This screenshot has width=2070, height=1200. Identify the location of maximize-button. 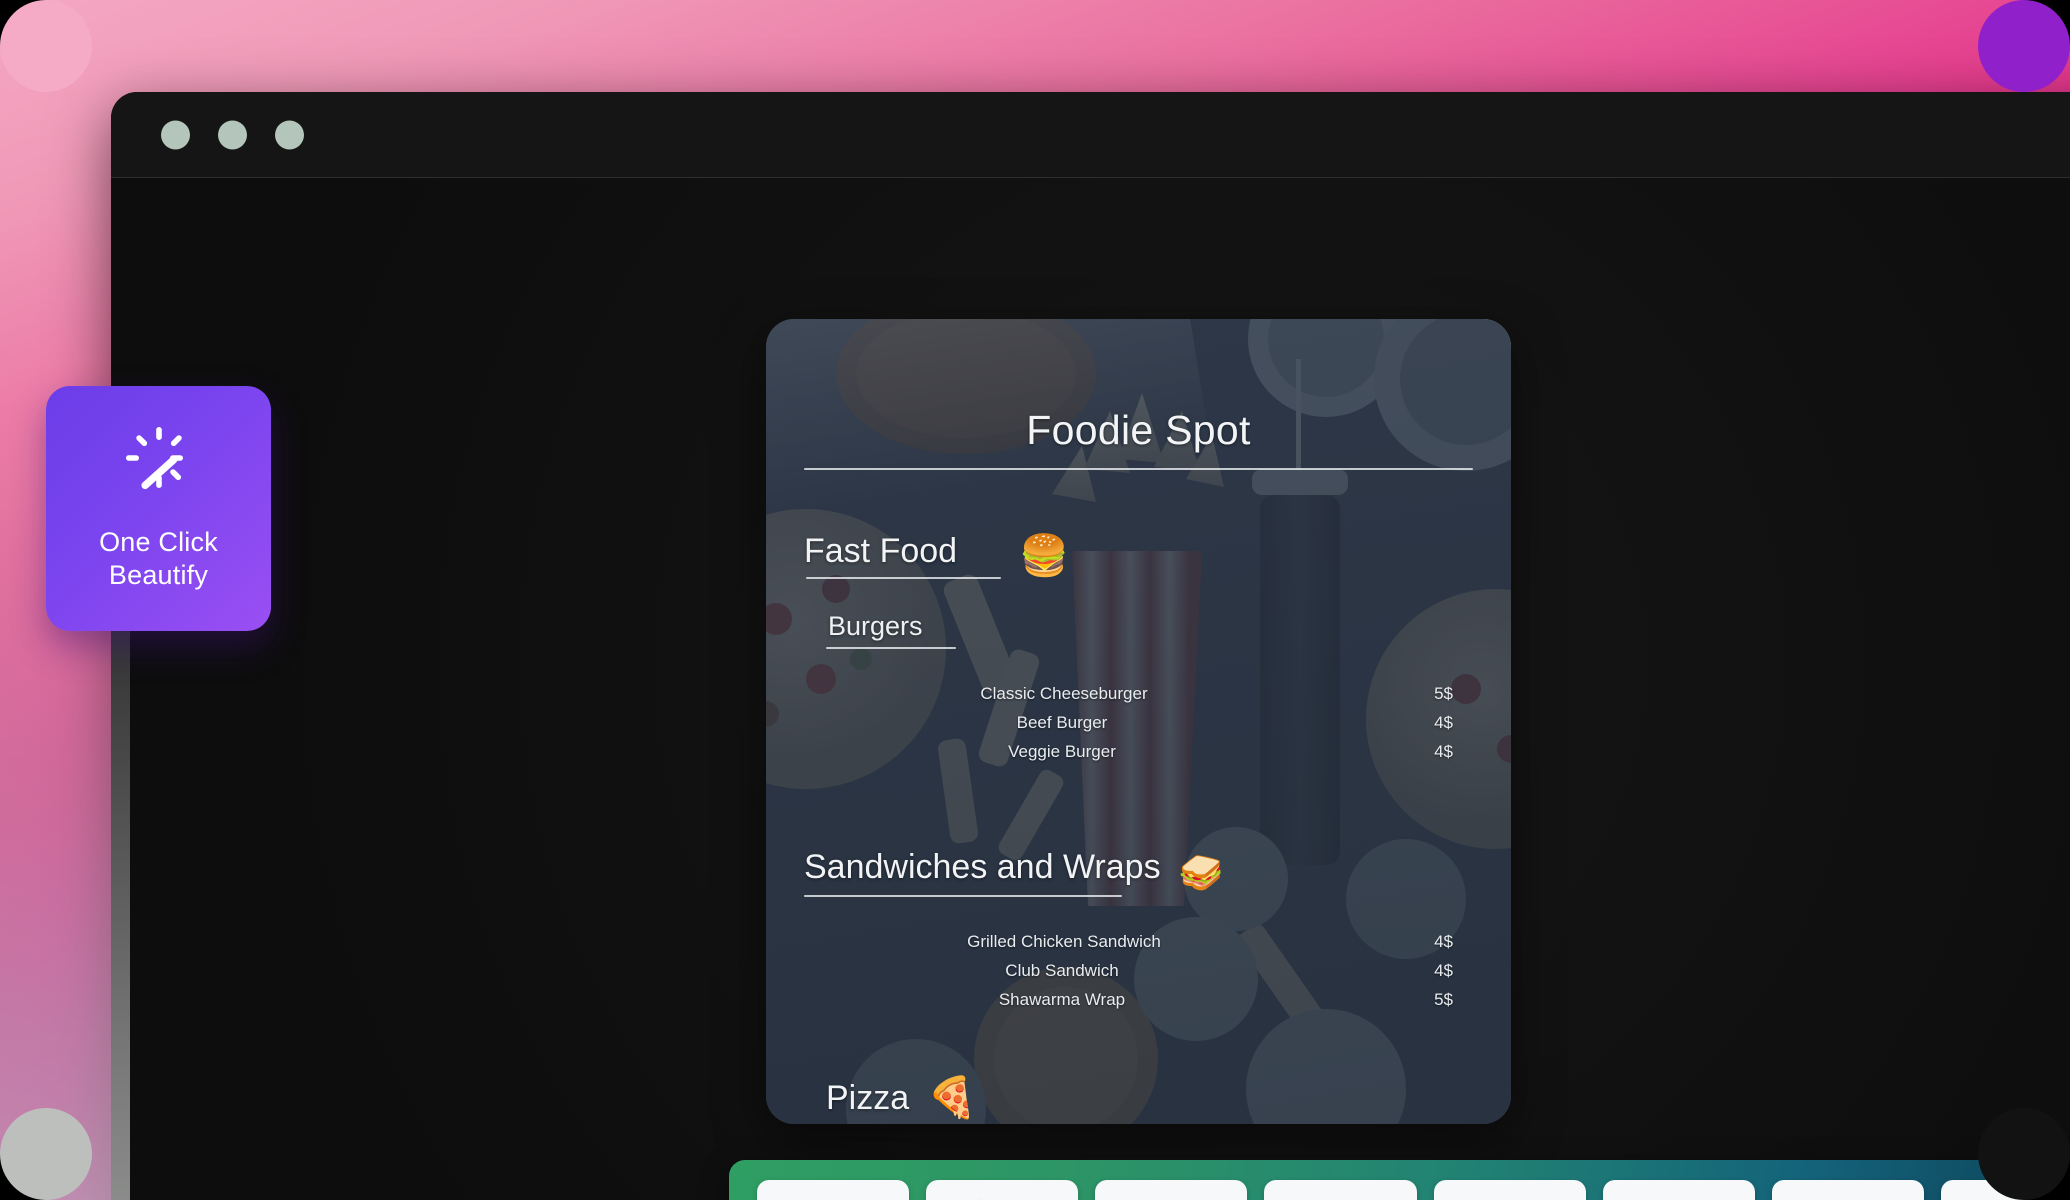
(289, 134).